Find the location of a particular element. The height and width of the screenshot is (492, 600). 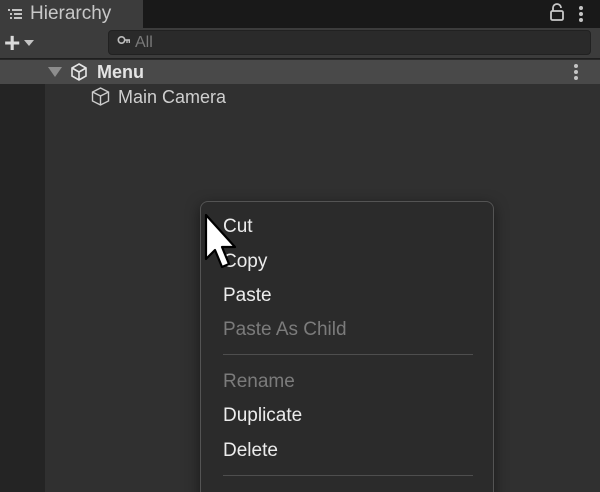

cube-icon is located at coordinates (100, 96).